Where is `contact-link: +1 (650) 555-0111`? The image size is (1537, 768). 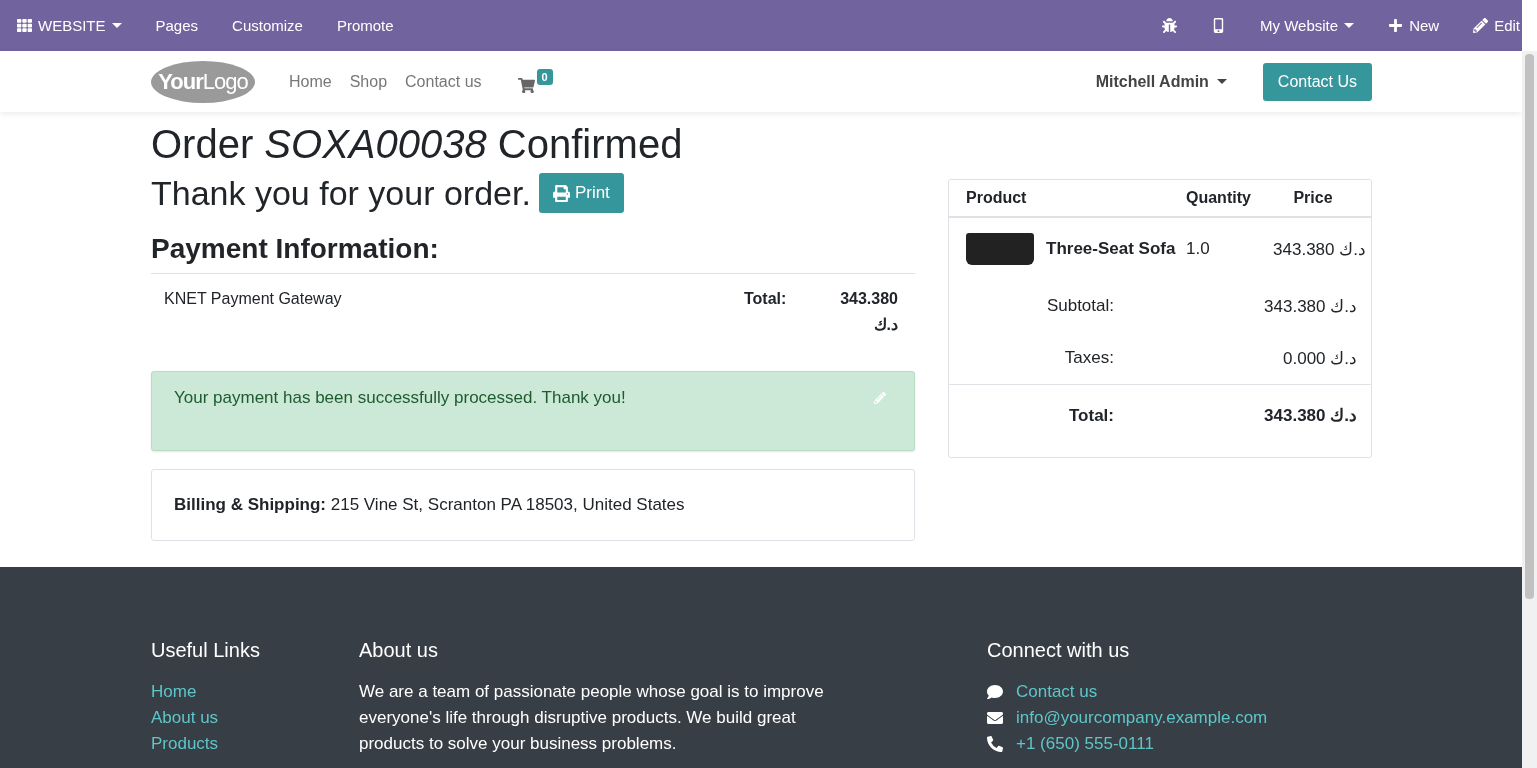
contact-link: +1 (650) 555-0111 is located at coordinates (1085, 744).